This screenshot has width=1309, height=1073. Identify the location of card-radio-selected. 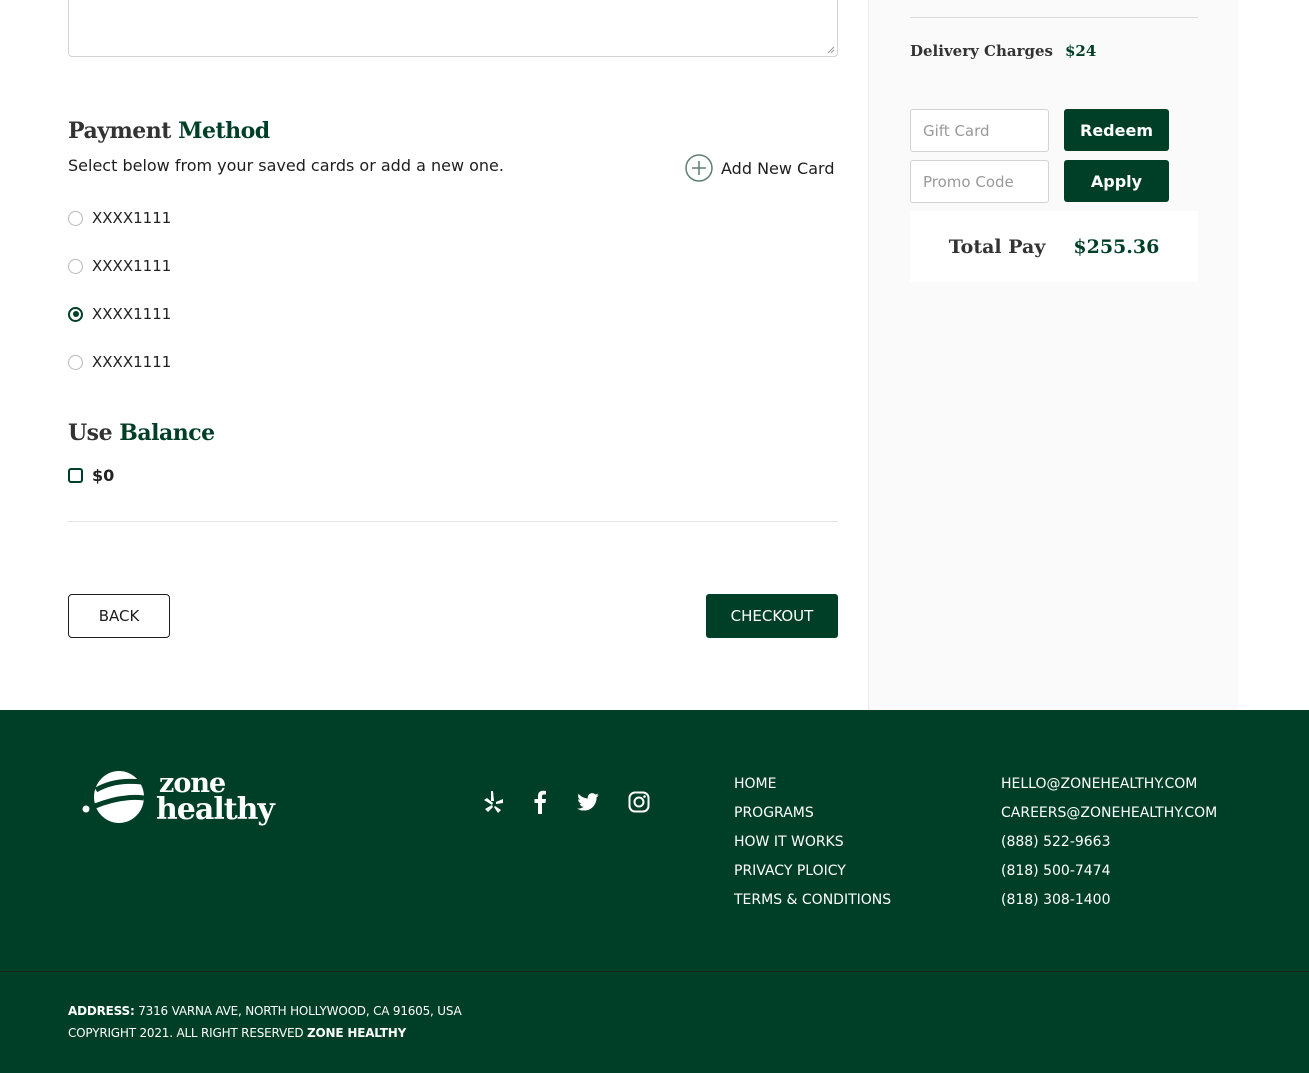
(75, 314).